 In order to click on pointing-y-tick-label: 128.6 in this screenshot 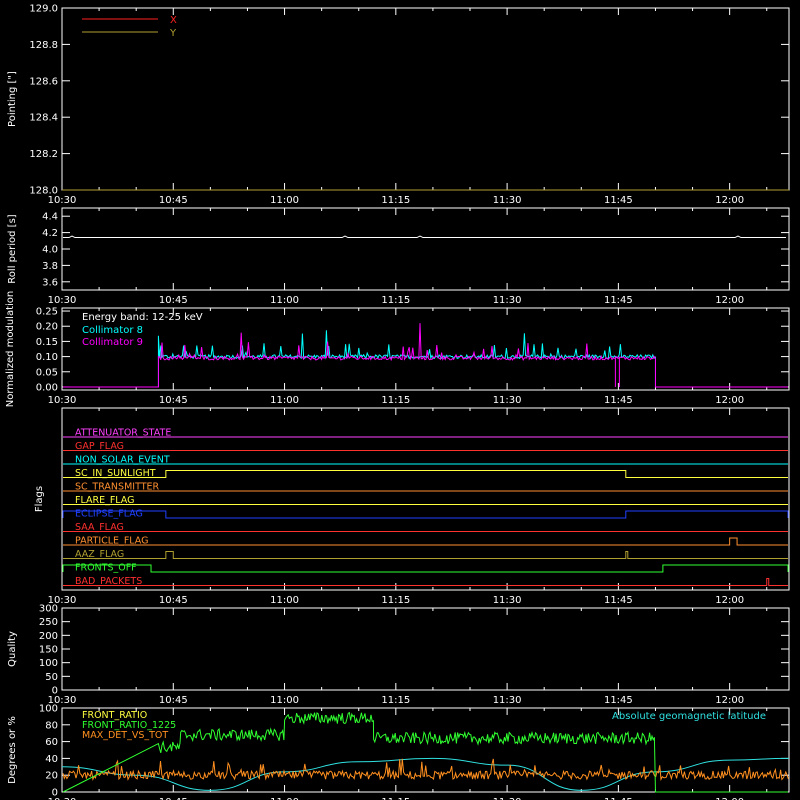, I will do `click(43, 81)`.